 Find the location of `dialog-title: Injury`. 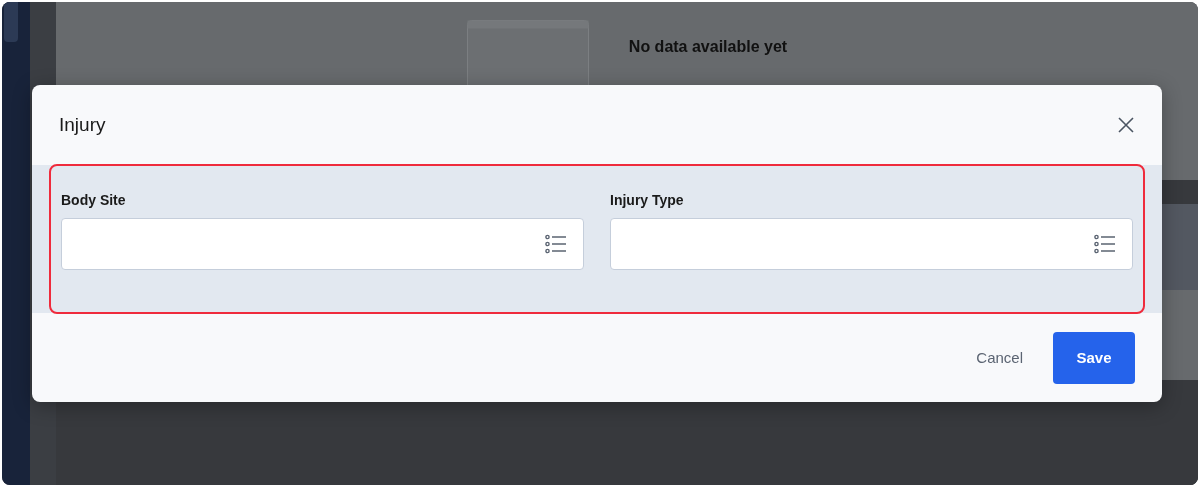

dialog-title: Injury is located at coordinates (82, 125).